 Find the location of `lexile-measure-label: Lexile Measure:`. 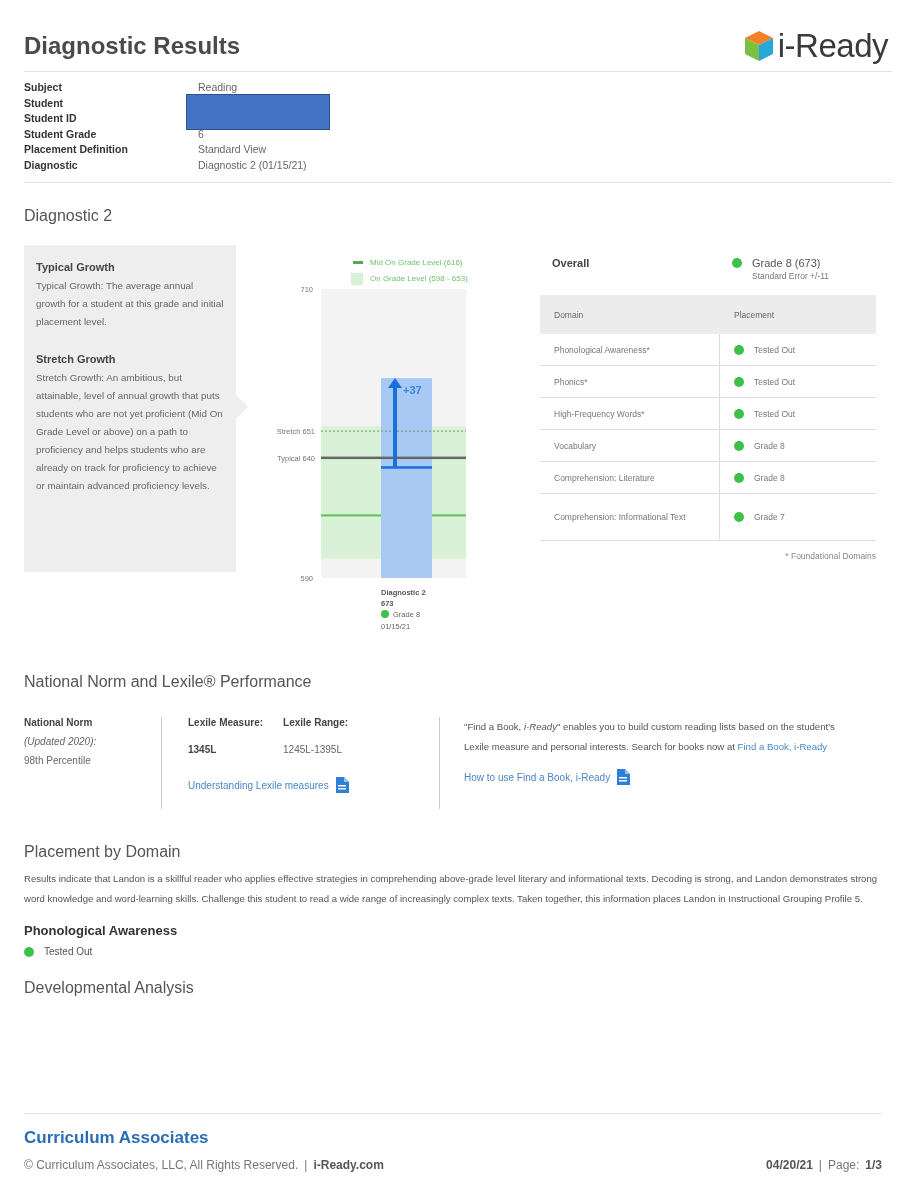

lexile-measure-label: Lexile Measure: is located at coordinates (226, 722).